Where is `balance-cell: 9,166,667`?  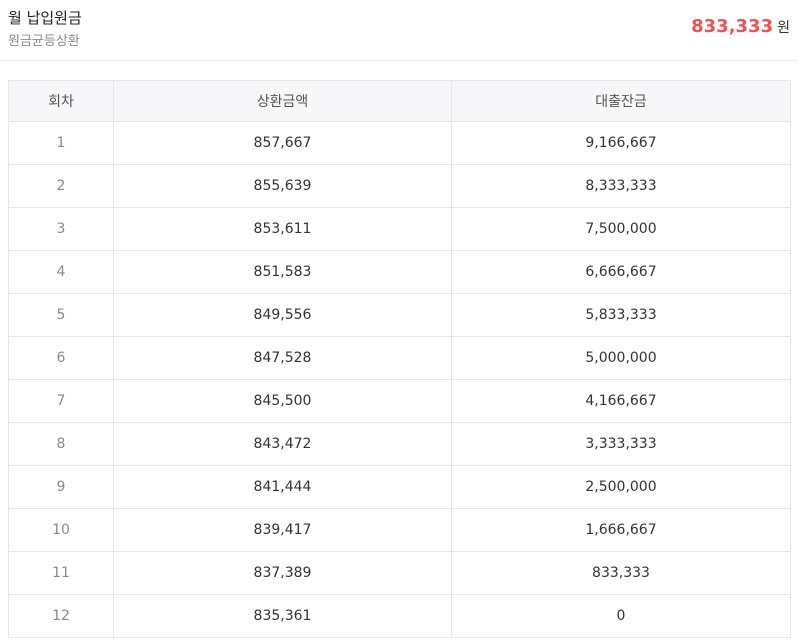
balance-cell: 9,166,667 is located at coordinates (621, 143).